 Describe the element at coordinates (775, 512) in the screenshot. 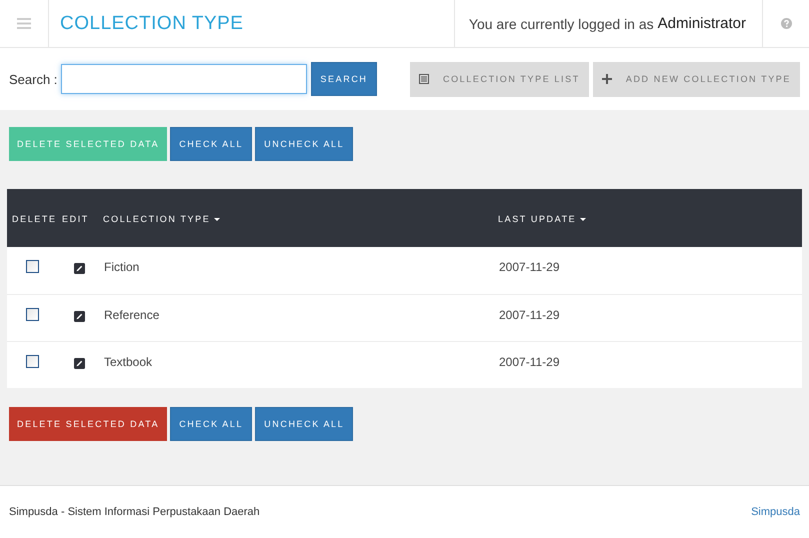

I see `footer-link: Simpusda` at that location.